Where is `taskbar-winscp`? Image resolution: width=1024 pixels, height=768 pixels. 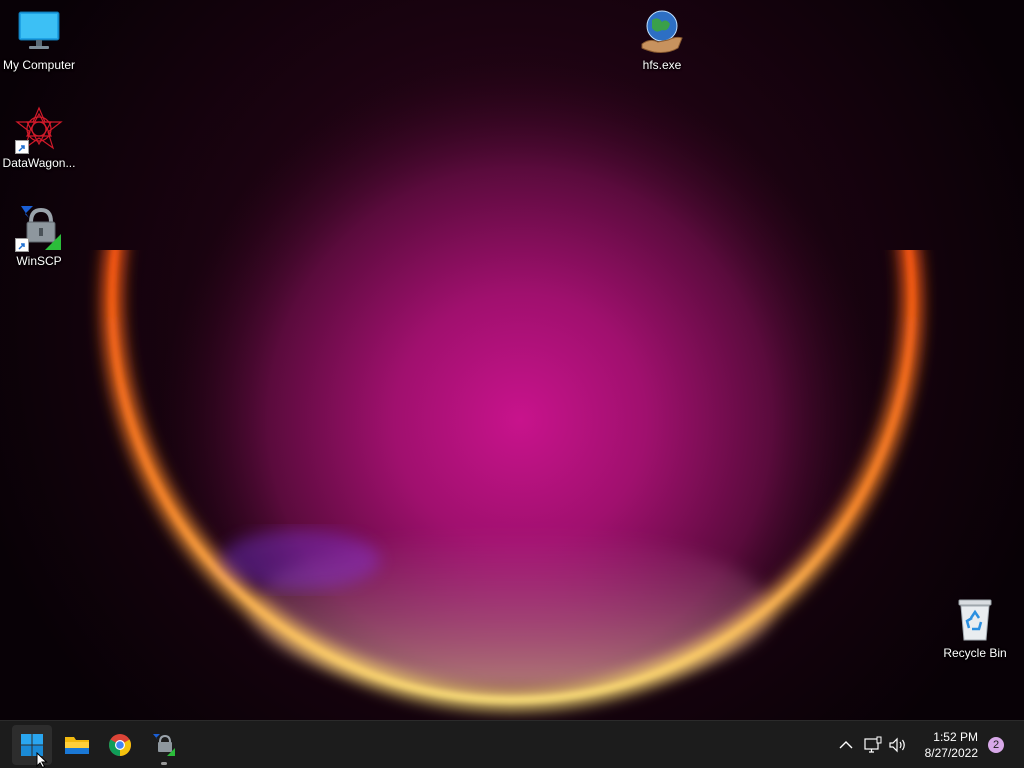 taskbar-winscp is located at coordinates (164, 745).